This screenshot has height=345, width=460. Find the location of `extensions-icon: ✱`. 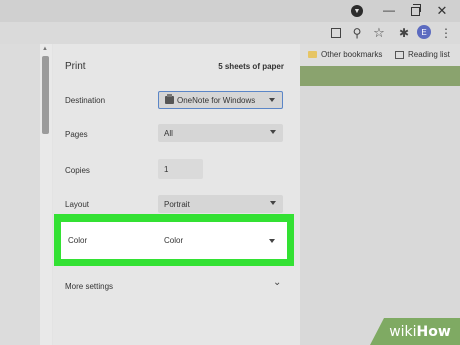

extensions-icon: ✱ is located at coordinates (404, 33).